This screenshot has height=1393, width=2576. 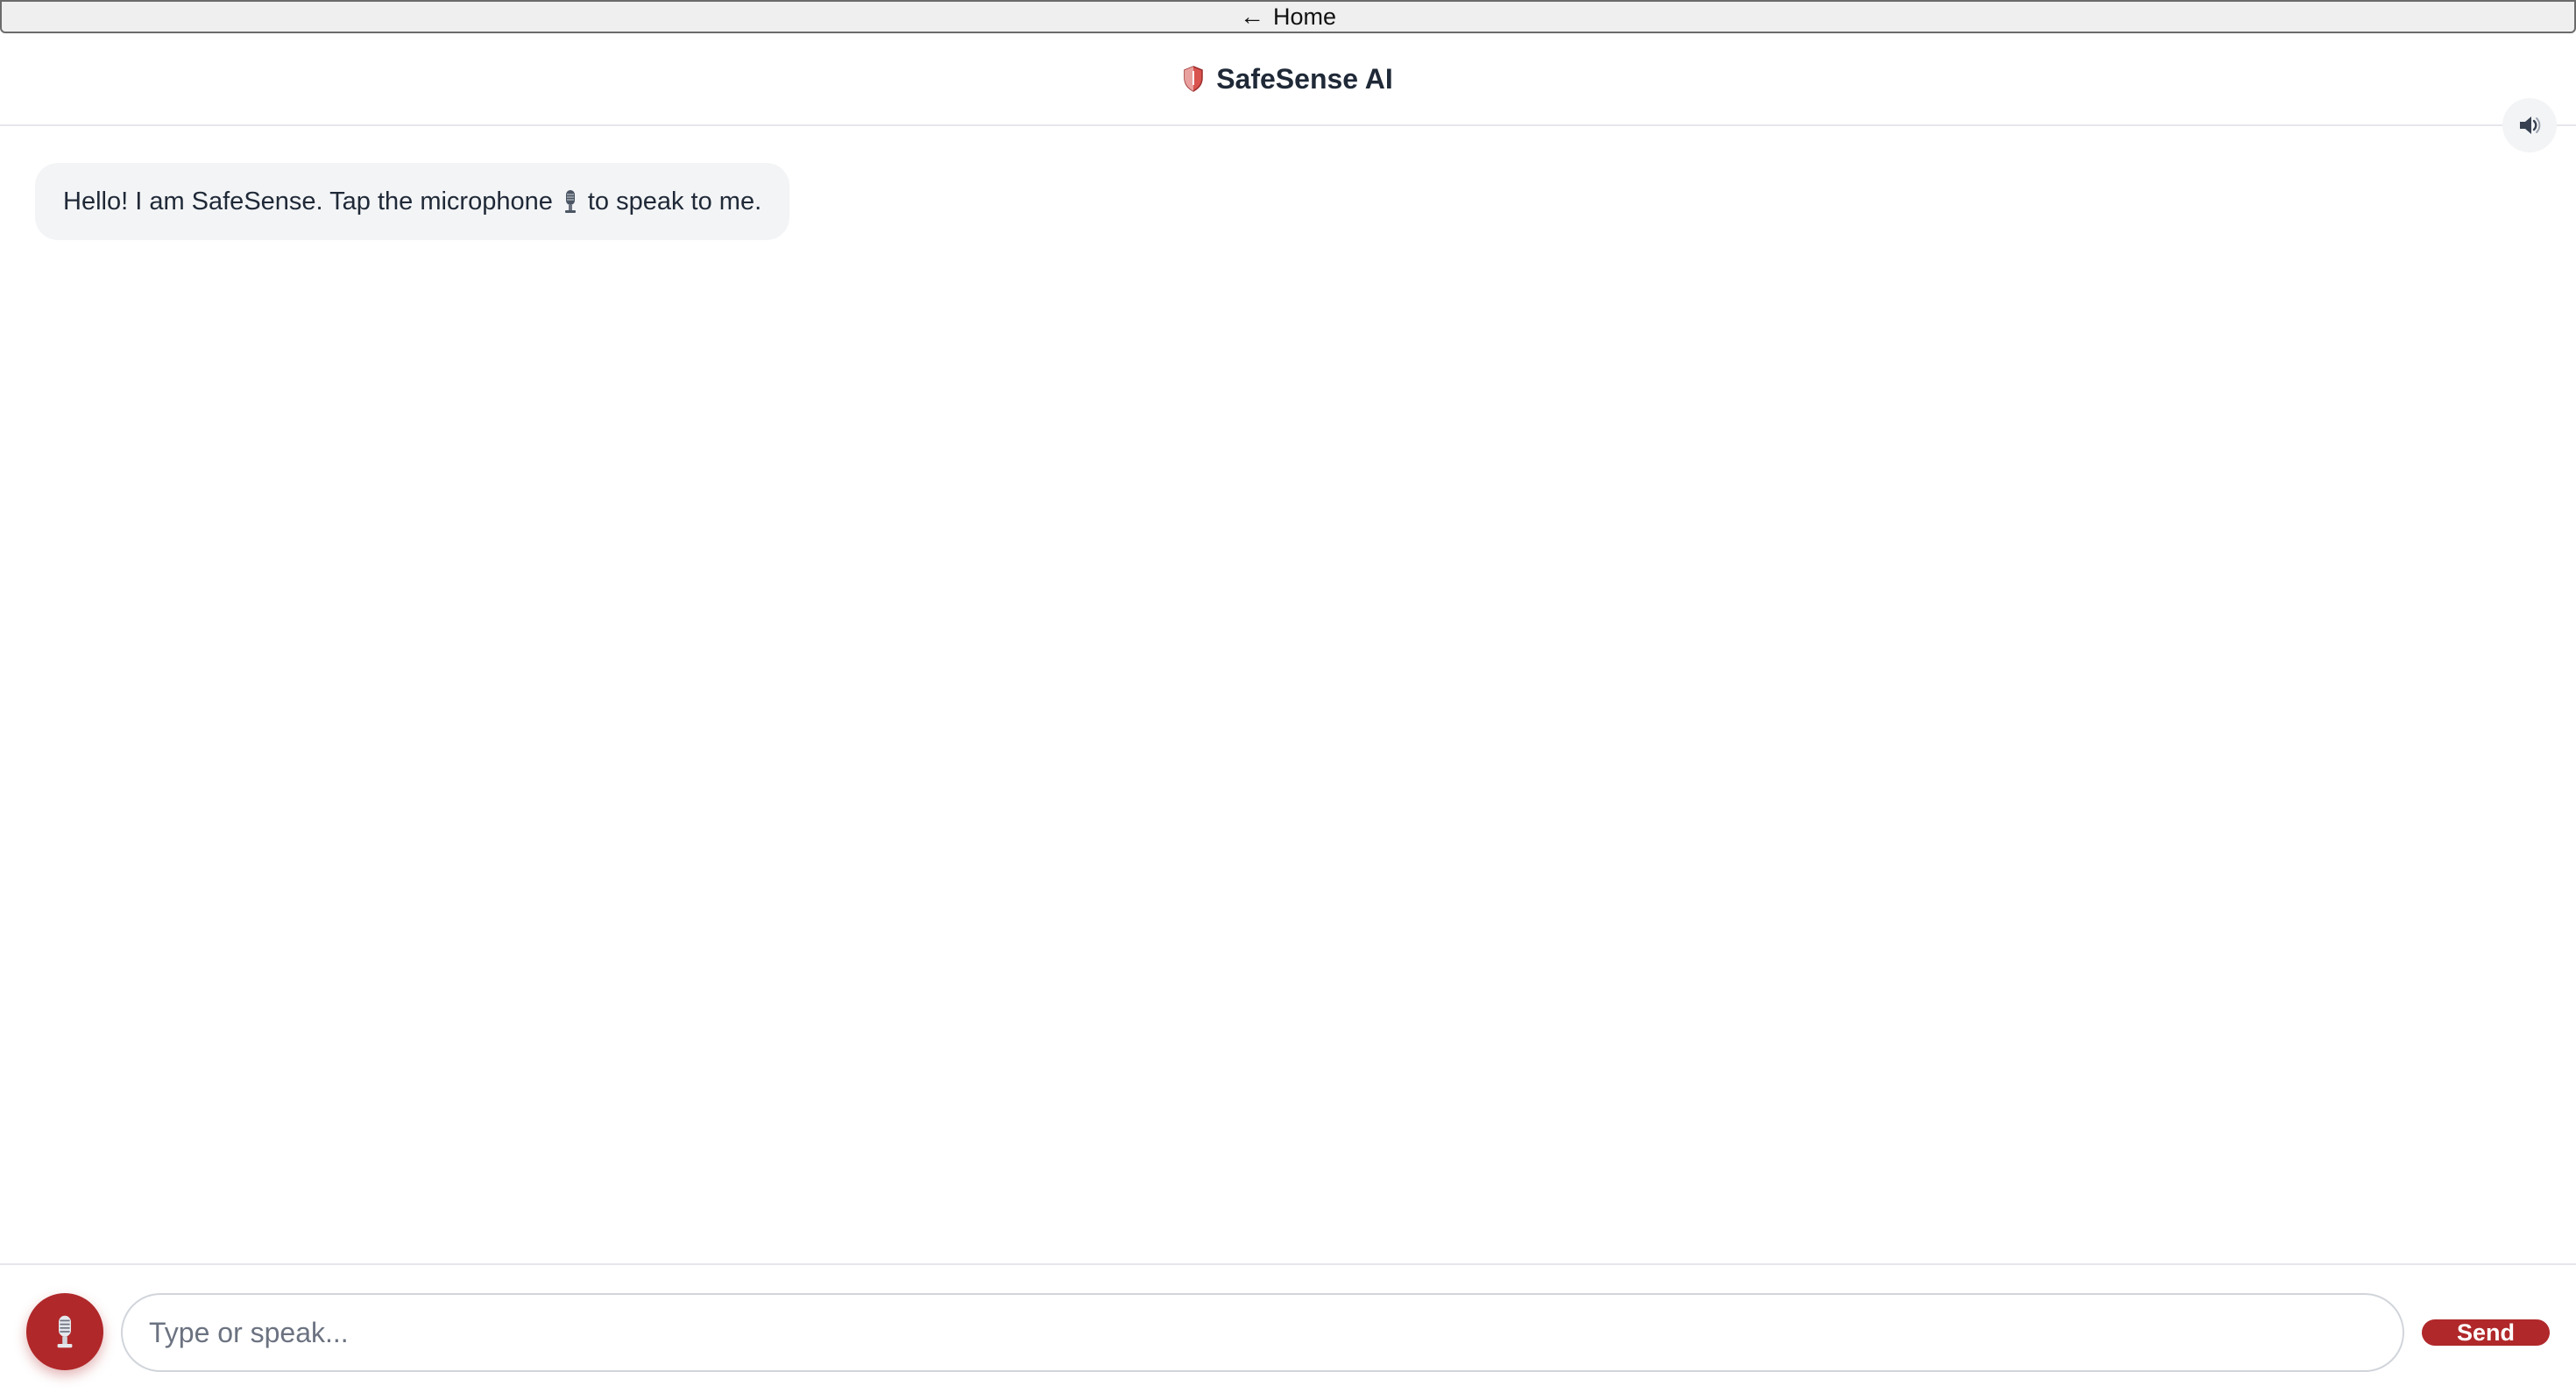 I want to click on app-header: SafeSense AI, so click(x=1288, y=79).